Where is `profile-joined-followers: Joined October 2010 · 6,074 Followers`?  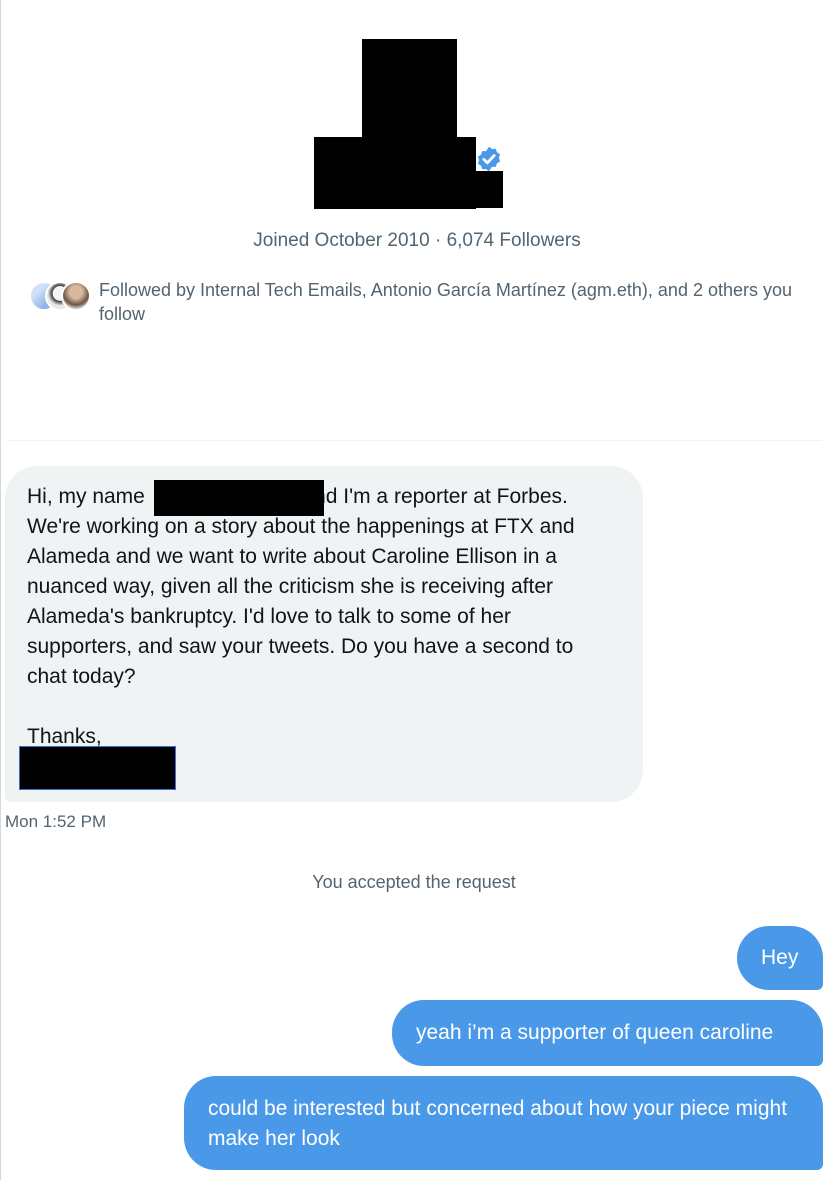 profile-joined-followers: Joined October 2010 · 6,074 Followers is located at coordinates (417, 240).